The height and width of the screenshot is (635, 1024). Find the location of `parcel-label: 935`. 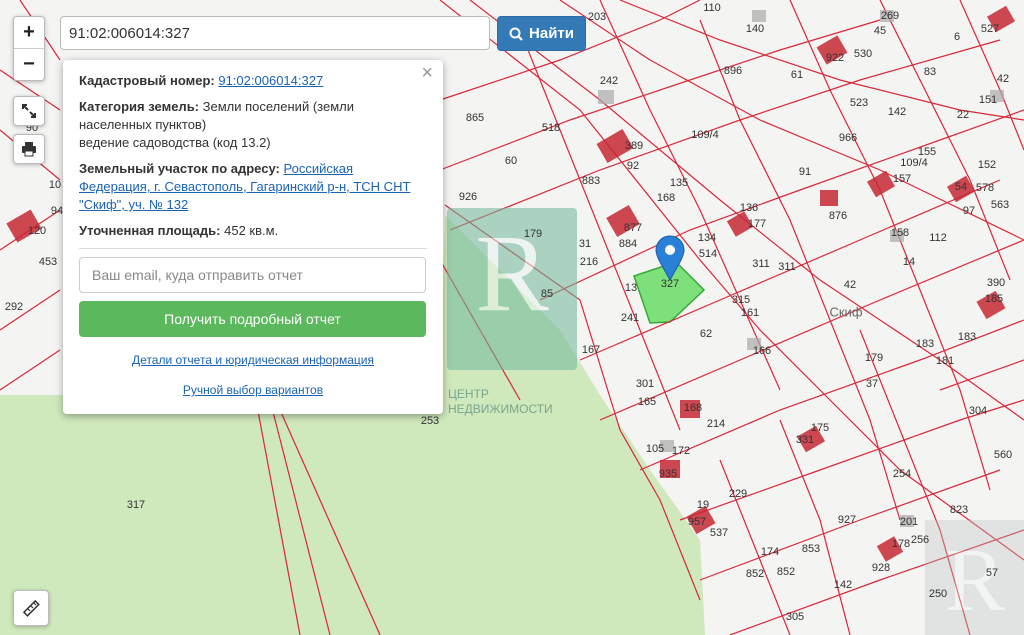

parcel-label: 935 is located at coordinates (668, 474).